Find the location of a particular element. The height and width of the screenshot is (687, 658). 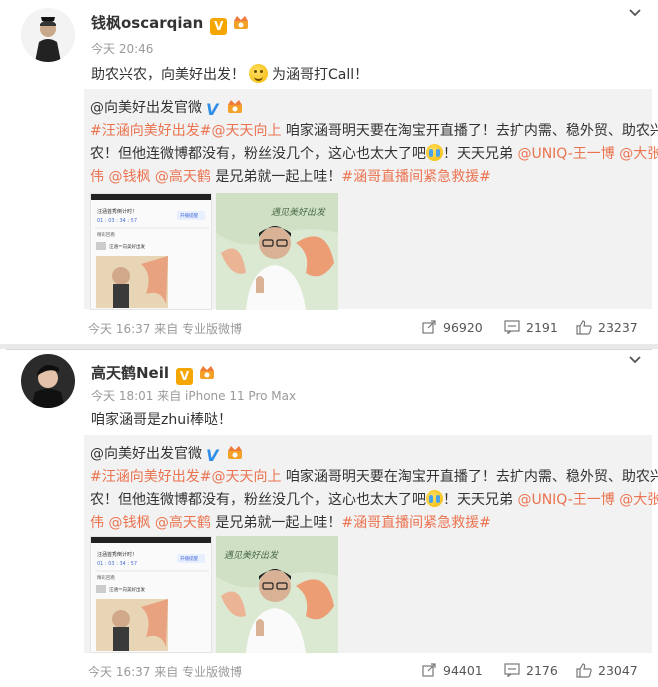

post-footer: 今天 16:37 来自 专业版微博 94401 2176 23047 is located at coordinates (368, 670).